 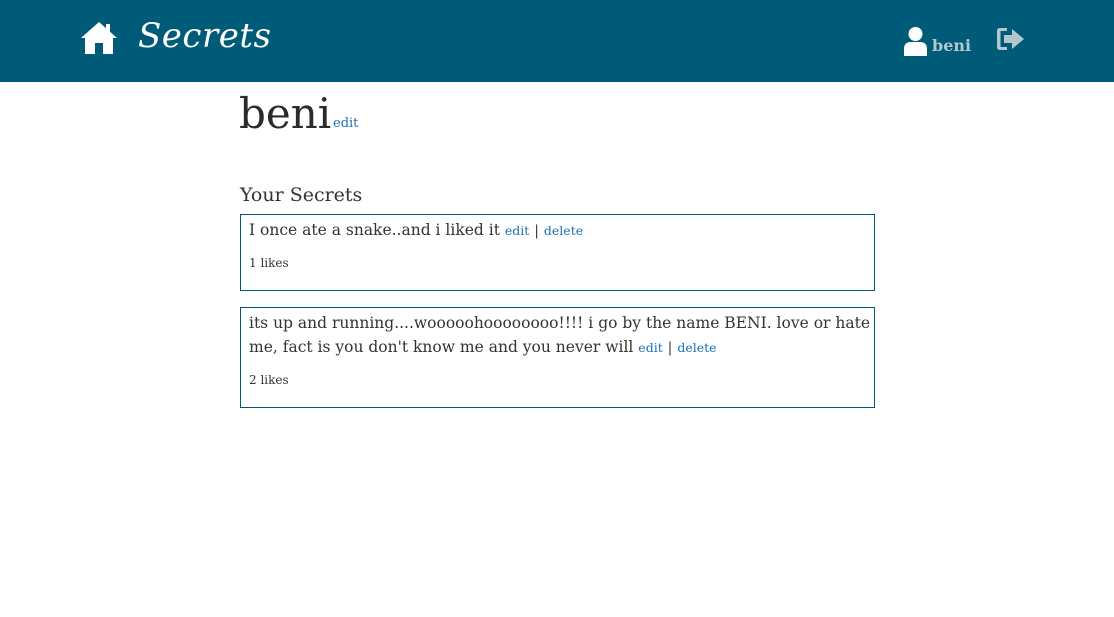 I want to click on secret-text: I once ate a snake..and i liked it, so click(x=374, y=230).